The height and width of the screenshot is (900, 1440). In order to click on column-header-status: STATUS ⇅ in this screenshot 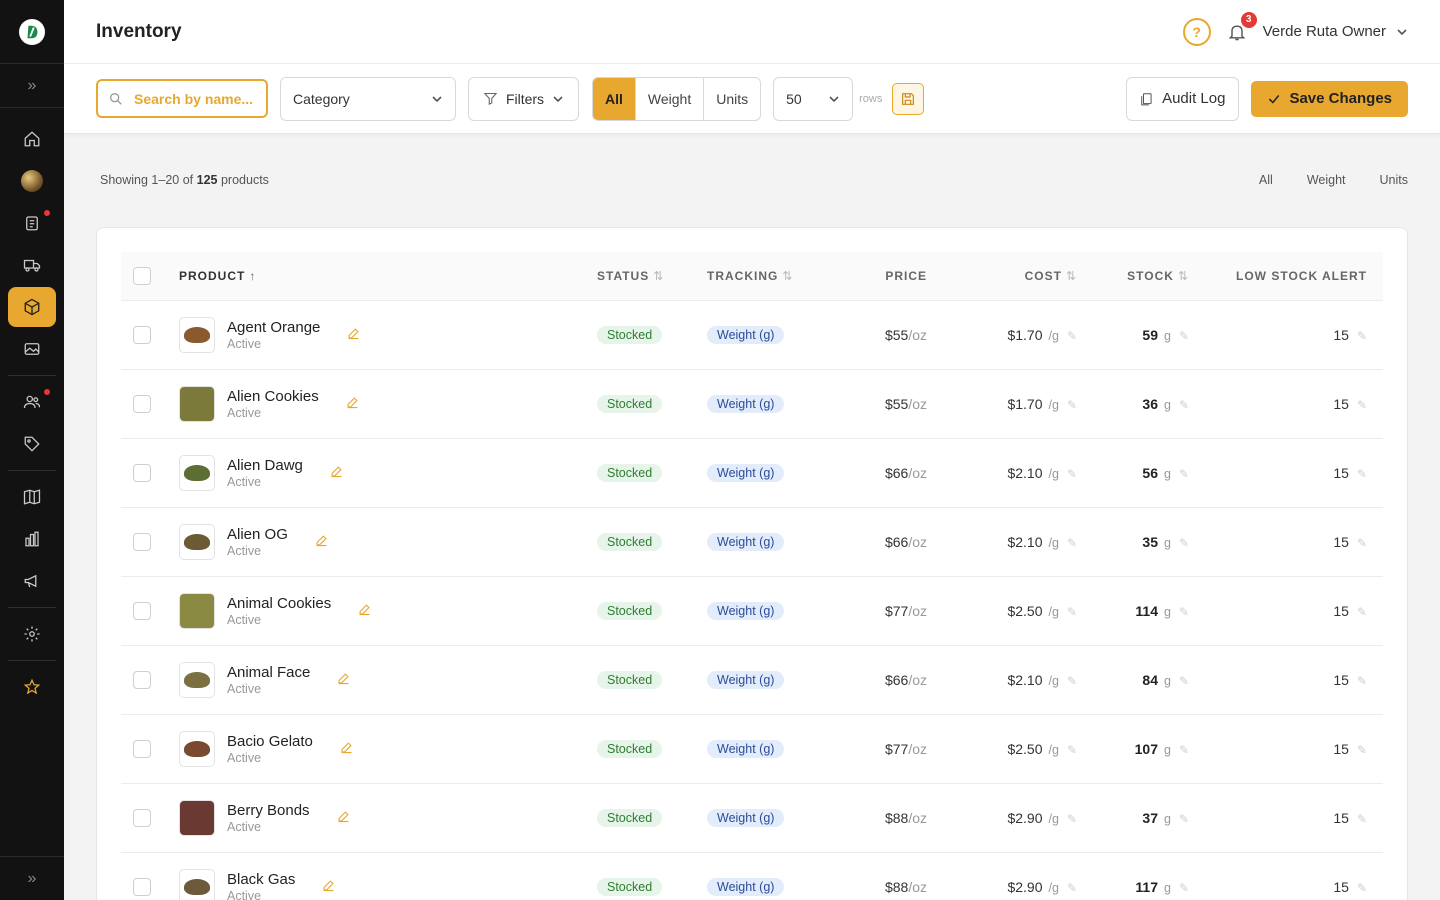, I will do `click(652, 276)`.